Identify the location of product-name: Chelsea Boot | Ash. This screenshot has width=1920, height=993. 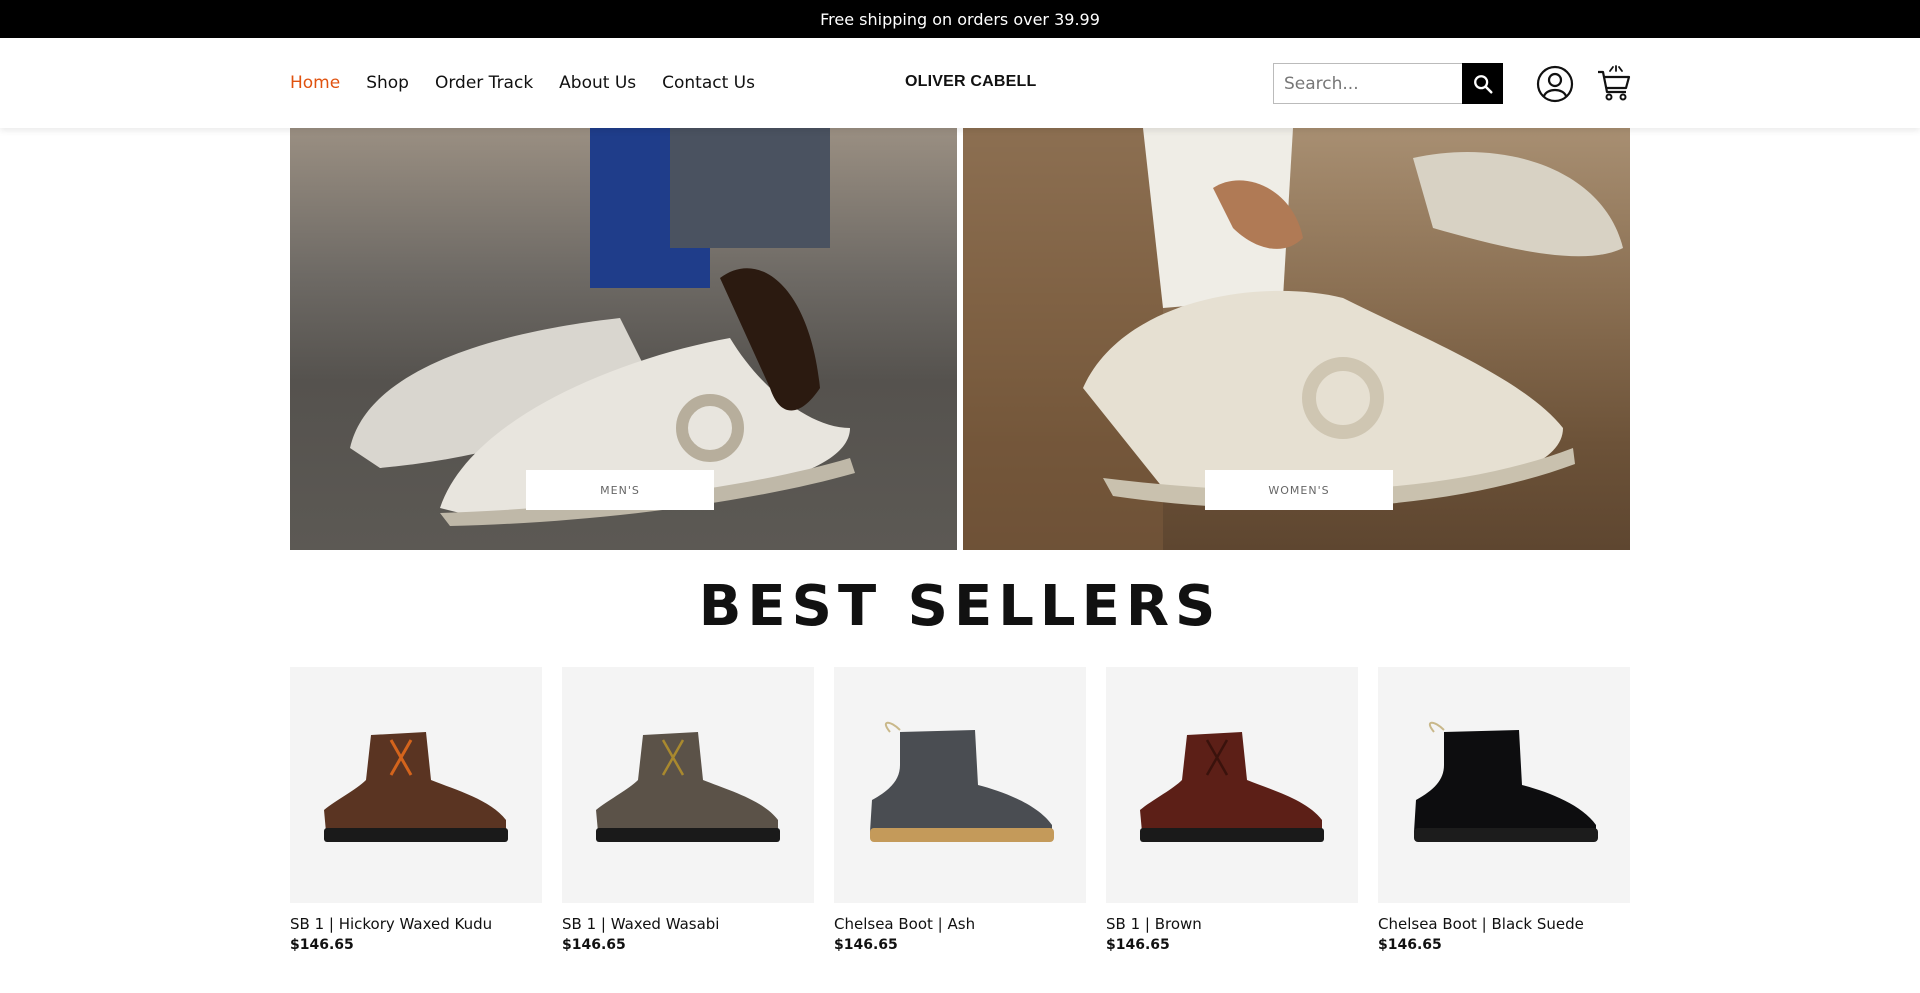
(960, 924).